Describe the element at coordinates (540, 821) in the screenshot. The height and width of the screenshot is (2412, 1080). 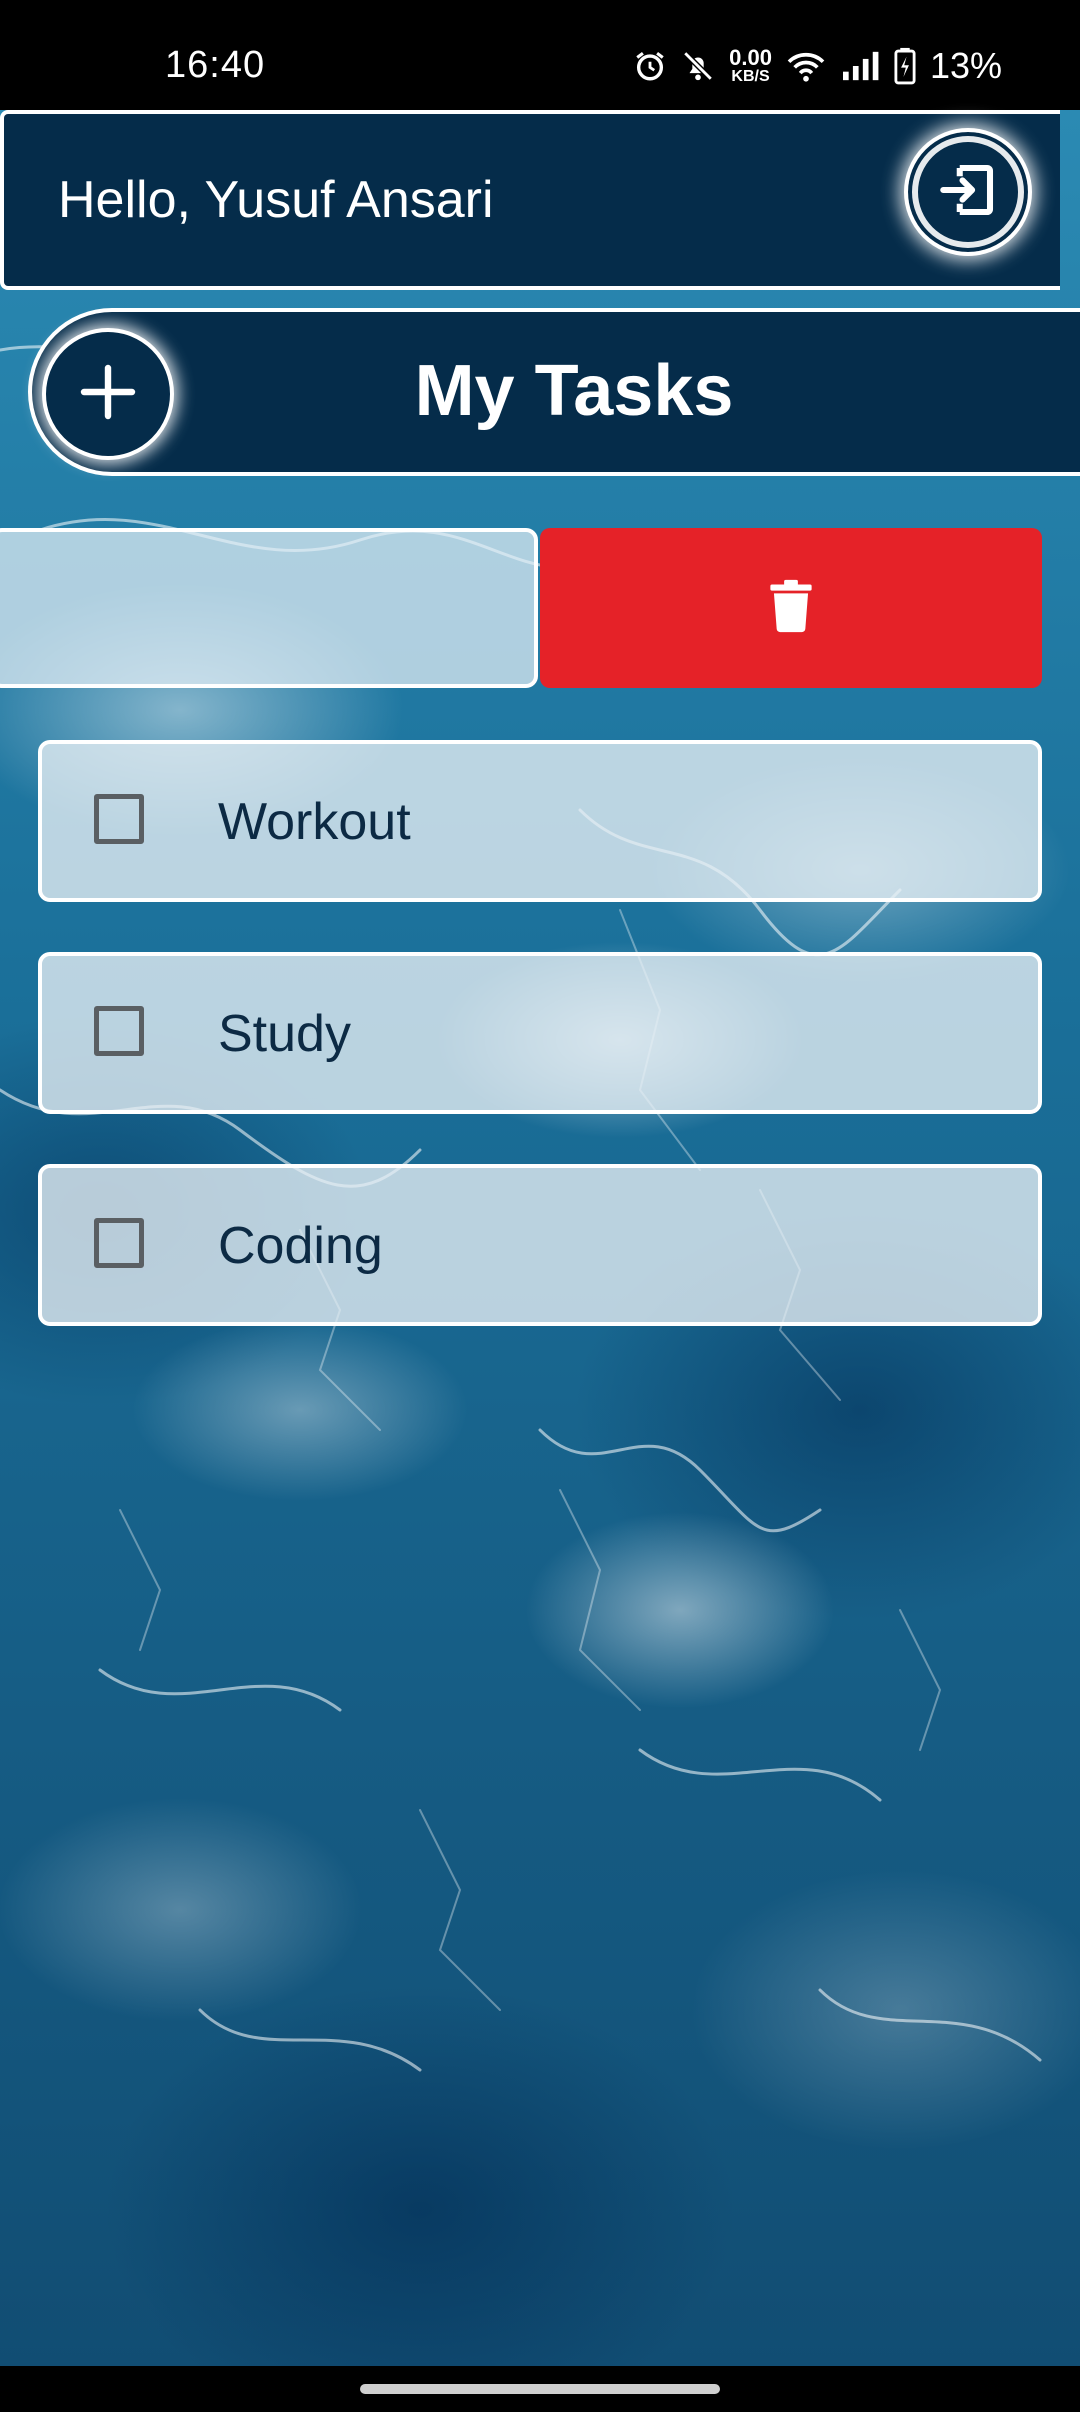
I see `task-item: Workout` at that location.